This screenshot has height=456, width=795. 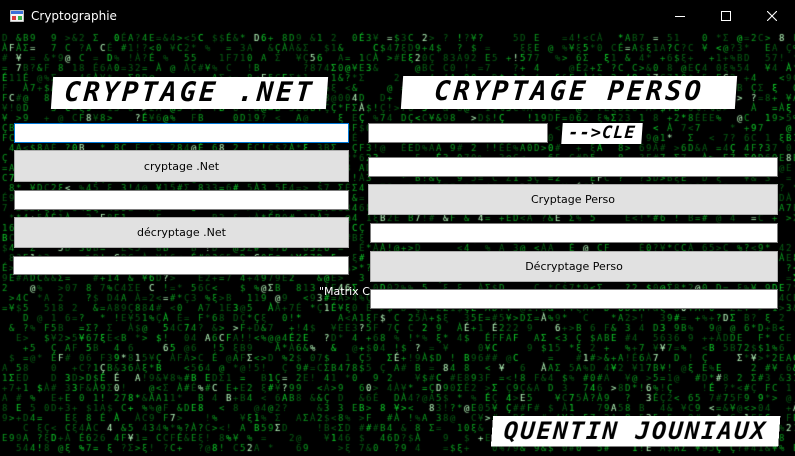 I want to click on maximize-icon, so click(x=726, y=16).